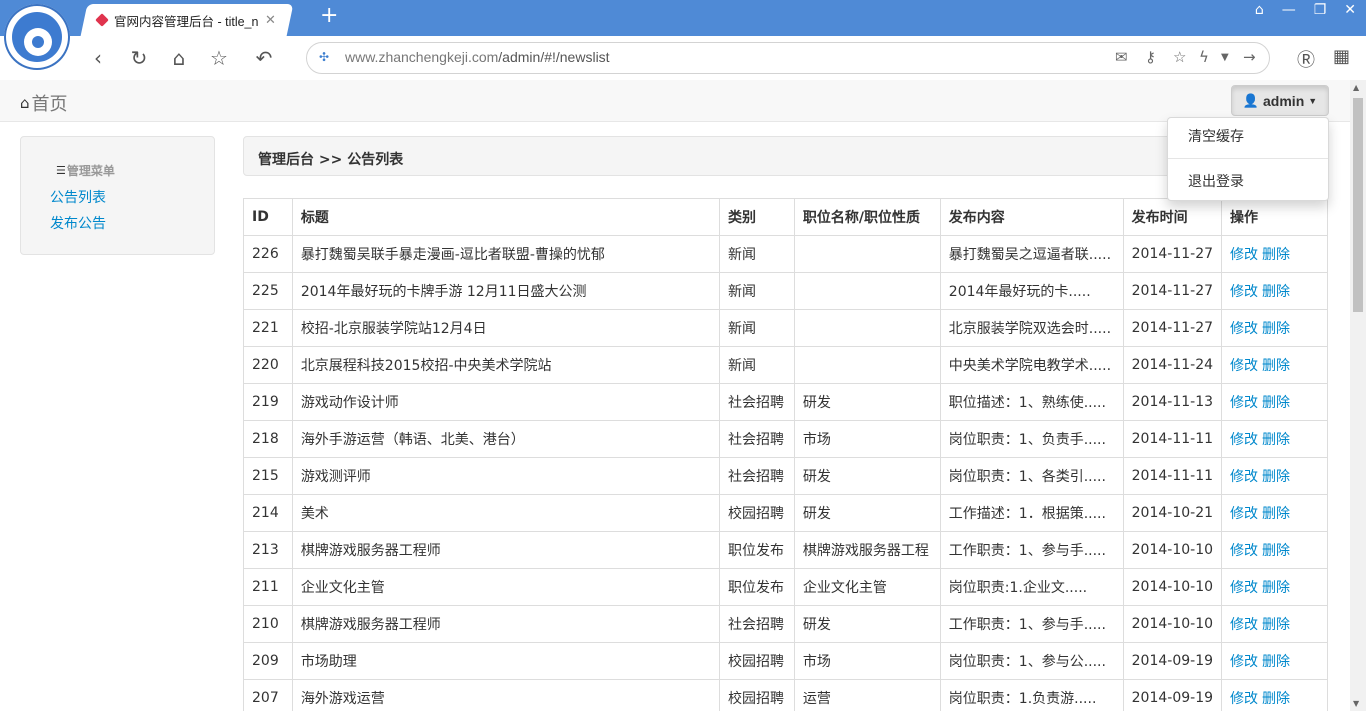  Describe the element at coordinates (867, 587) in the screenshot. I see `cell-position: 企业文化主管` at that location.